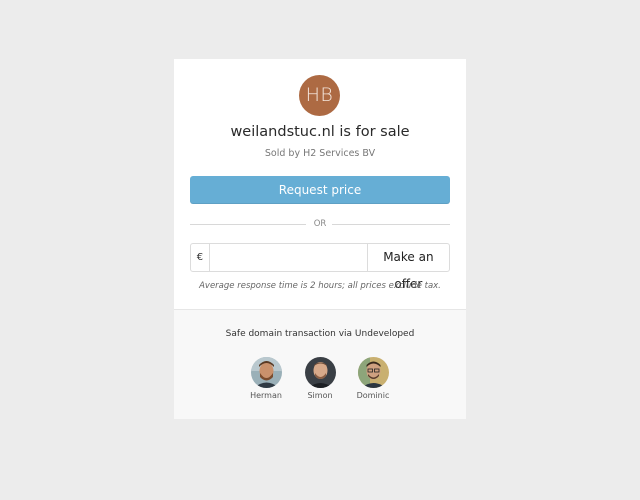 The image size is (640, 500). I want to click on team-member-name: Herman, so click(266, 395).